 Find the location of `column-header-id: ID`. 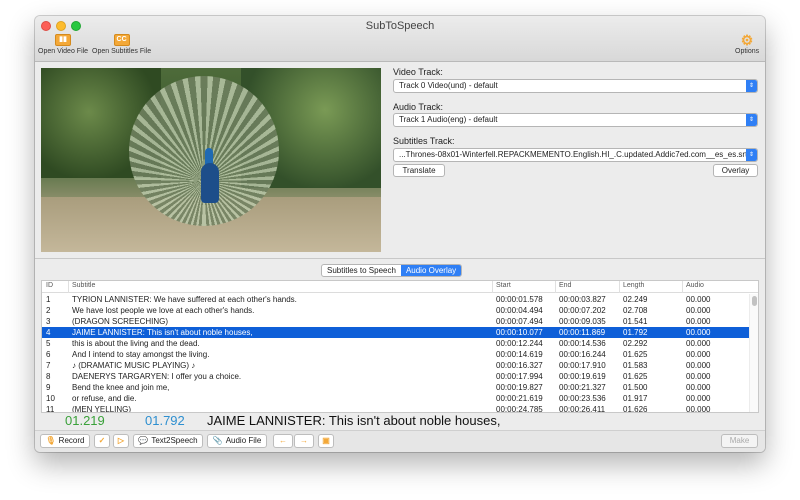

column-header-id: ID is located at coordinates (49, 285).